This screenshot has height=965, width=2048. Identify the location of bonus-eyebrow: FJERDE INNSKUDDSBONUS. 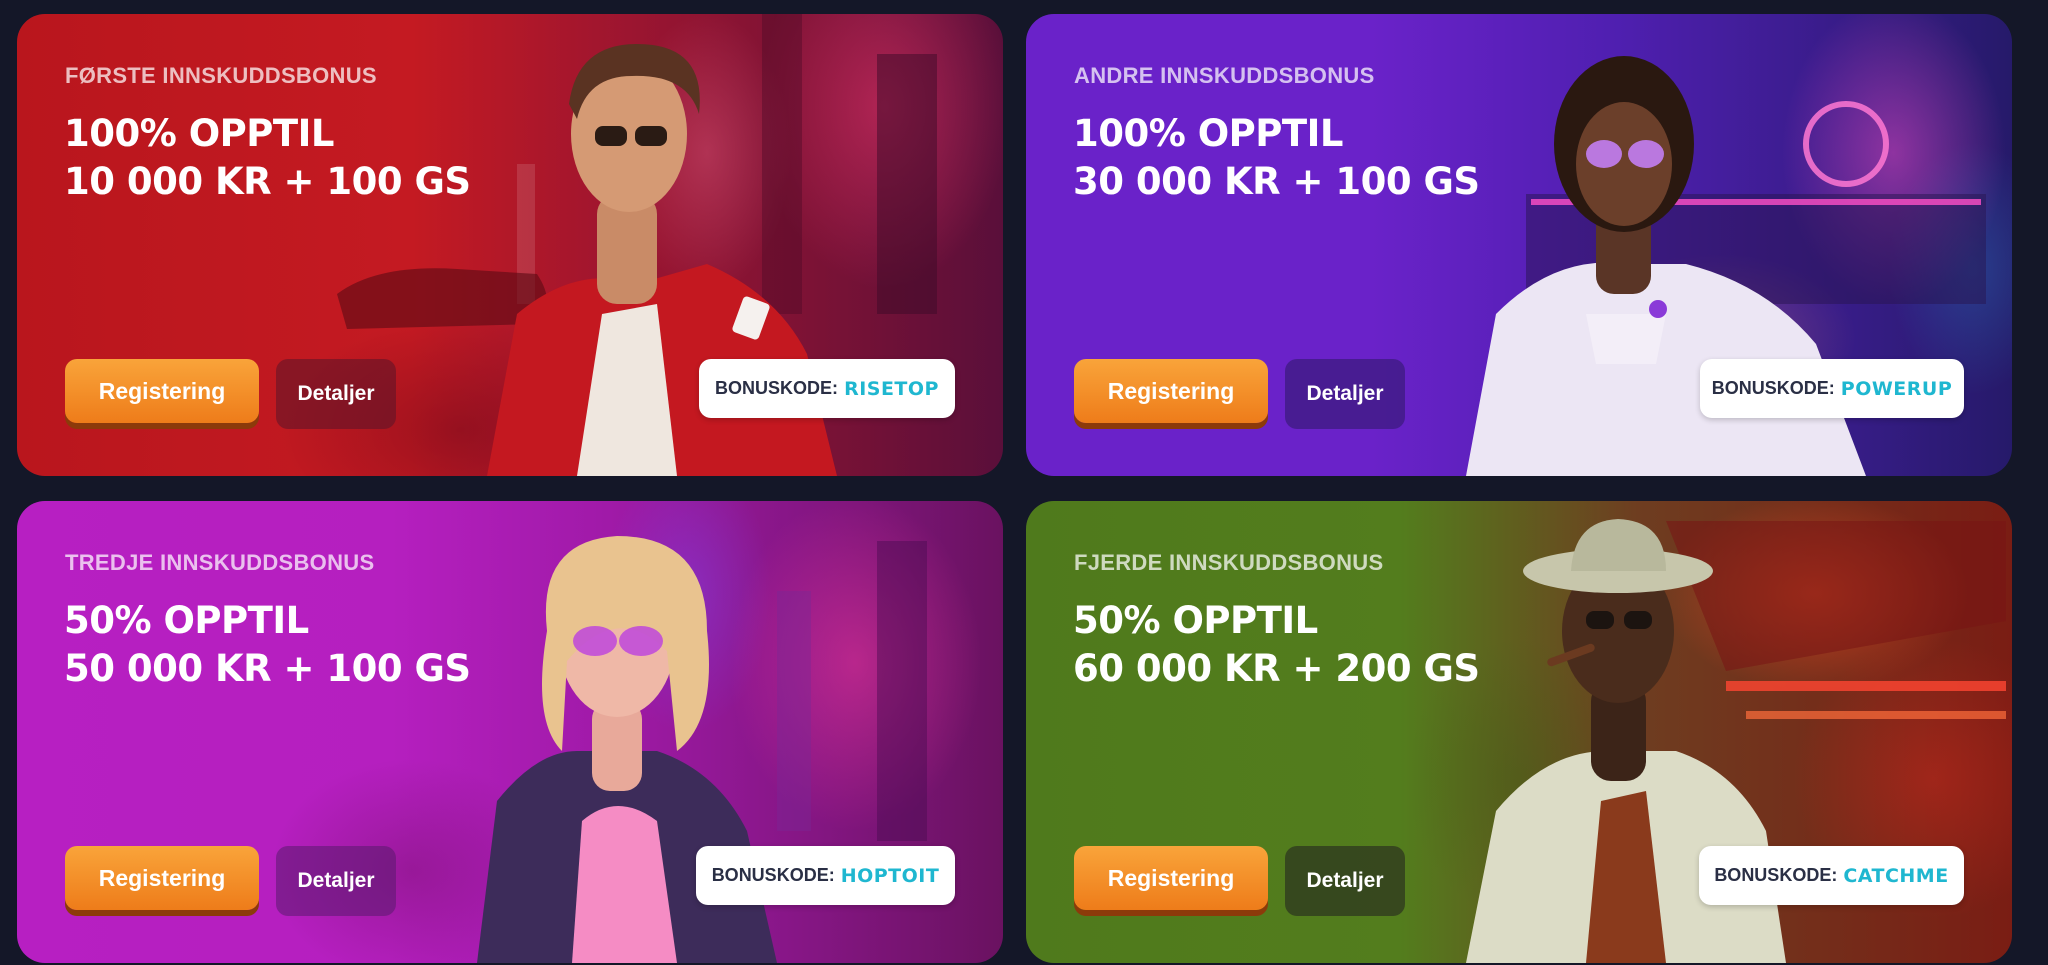
(1229, 562).